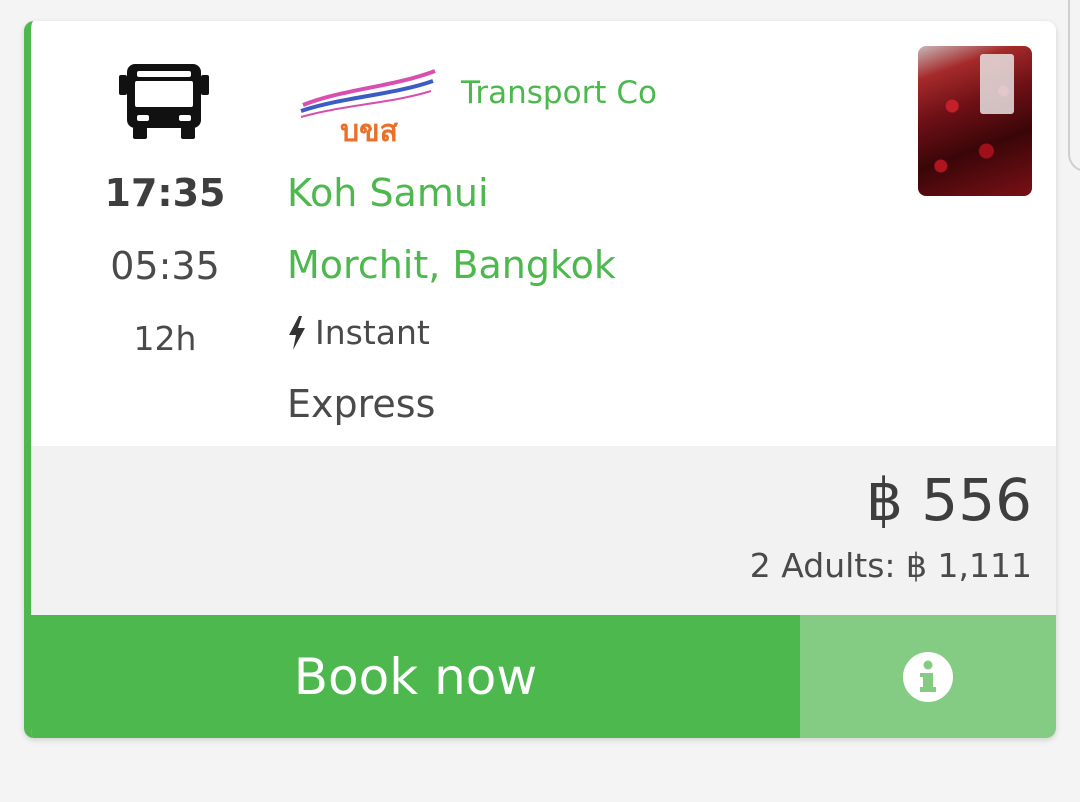 The image size is (1080, 802). Describe the element at coordinates (559, 93) in the screenshot. I see `operator-name: Transport Co` at that location.